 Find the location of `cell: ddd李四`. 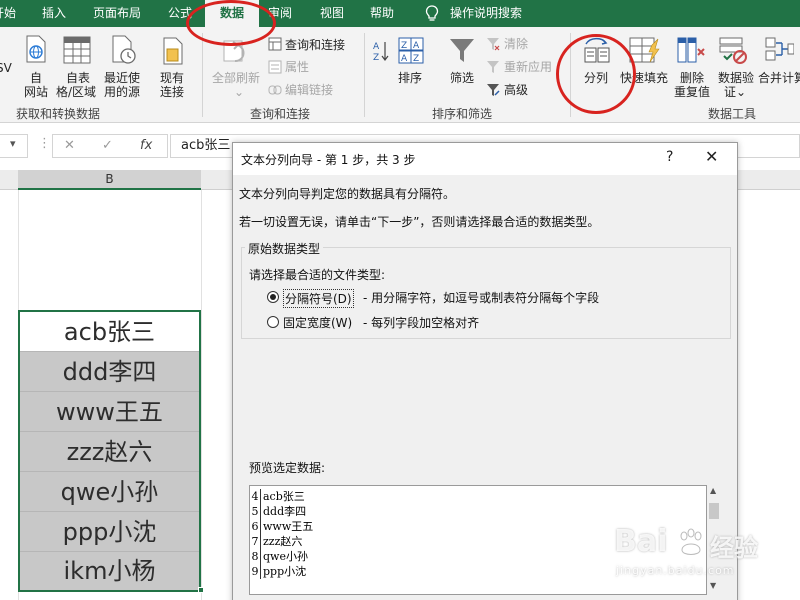

cell: ddd李四 is located at coordinates (109, 372).